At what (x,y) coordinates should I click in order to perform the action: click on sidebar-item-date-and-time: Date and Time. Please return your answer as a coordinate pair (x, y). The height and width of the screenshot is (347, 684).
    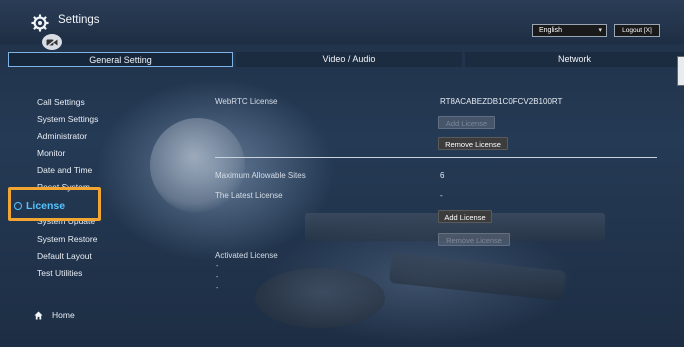
    Looking at the image, I should click on (64, 170).